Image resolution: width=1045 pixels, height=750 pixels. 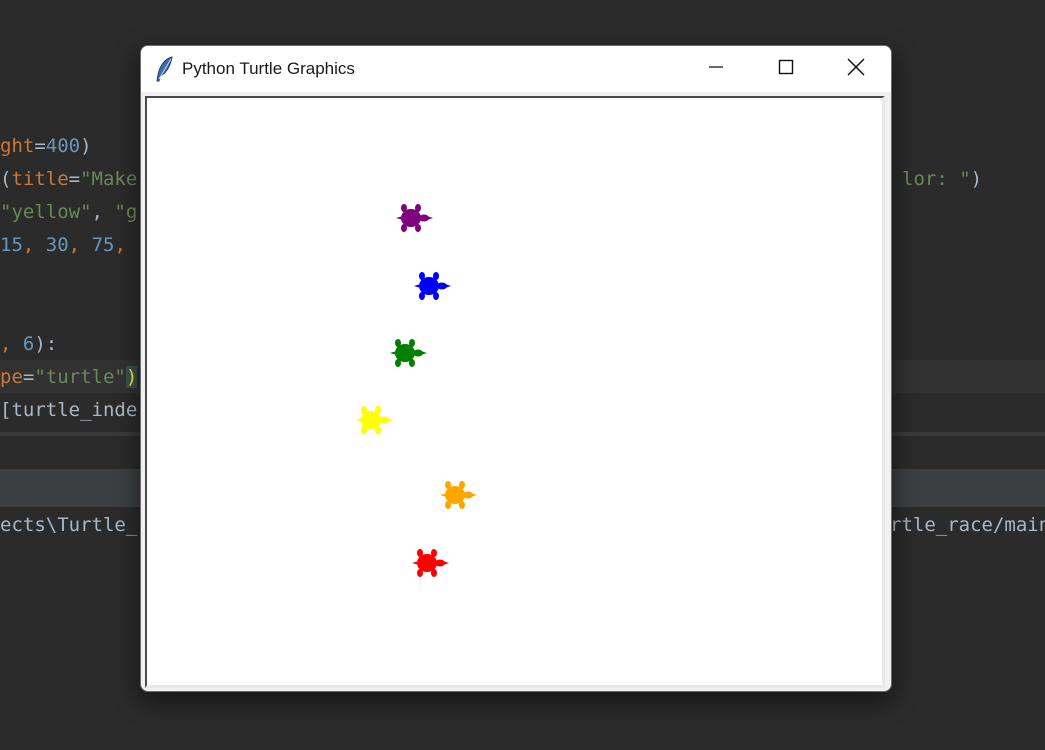 I want to click on turtle-green, so click(x=408, y=353).